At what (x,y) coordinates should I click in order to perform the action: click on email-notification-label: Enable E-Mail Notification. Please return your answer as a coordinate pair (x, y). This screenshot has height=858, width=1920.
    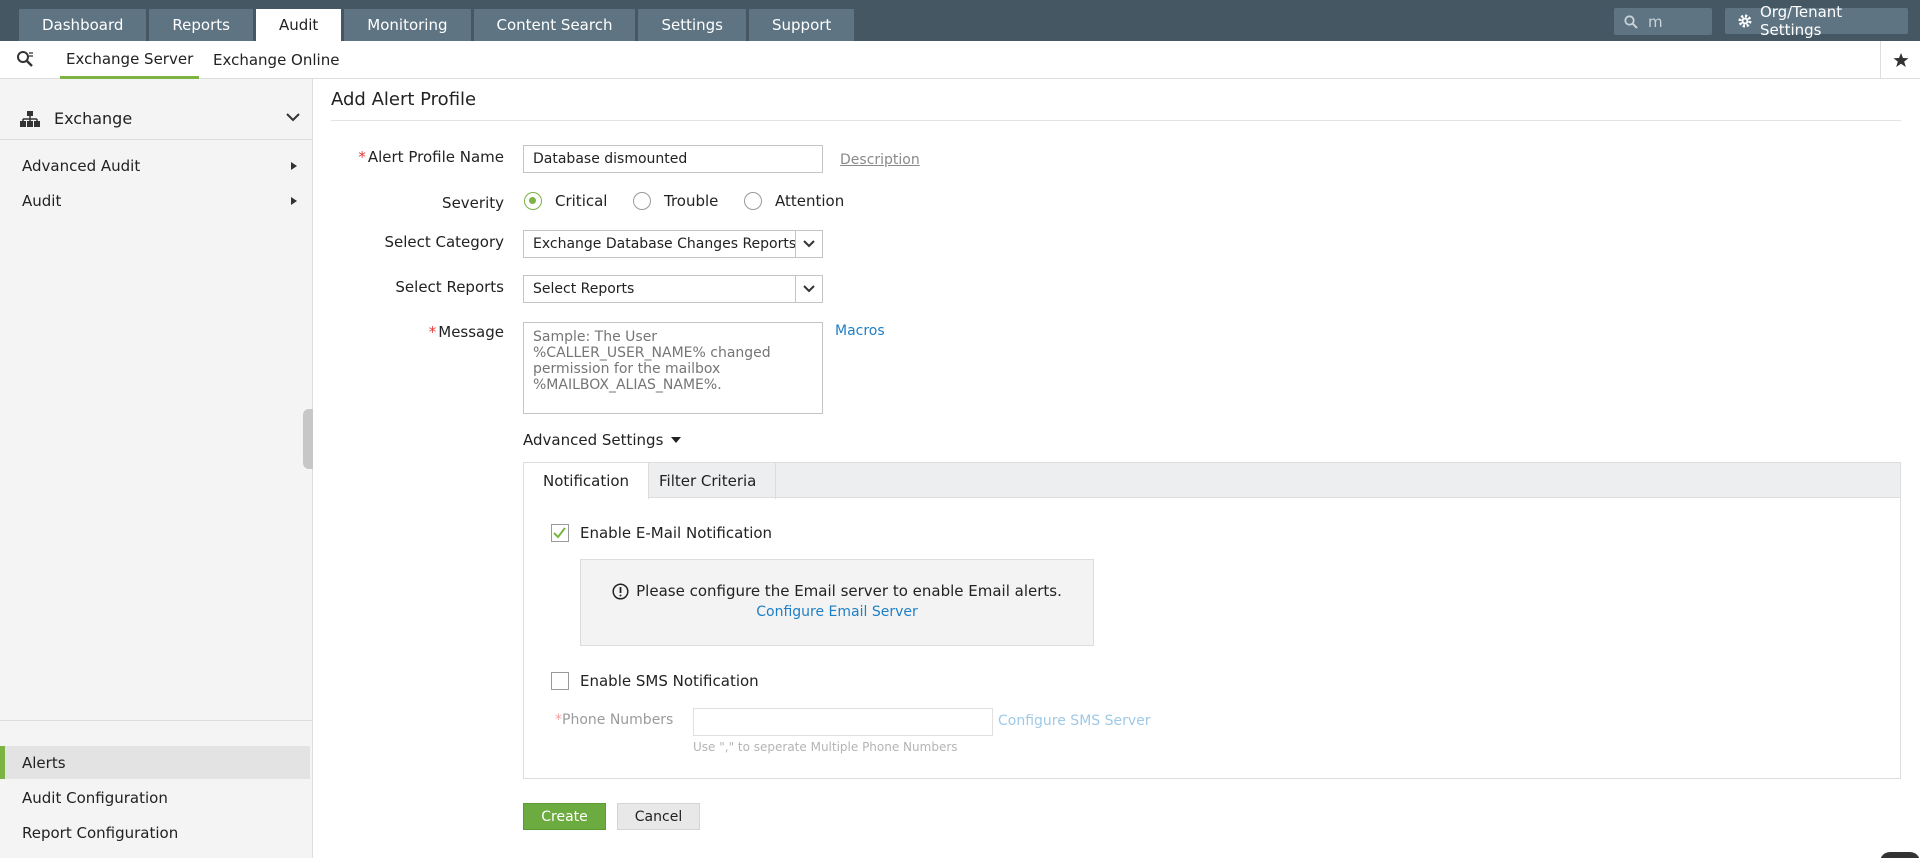
    Looking at the image, I should click on (676, 533).